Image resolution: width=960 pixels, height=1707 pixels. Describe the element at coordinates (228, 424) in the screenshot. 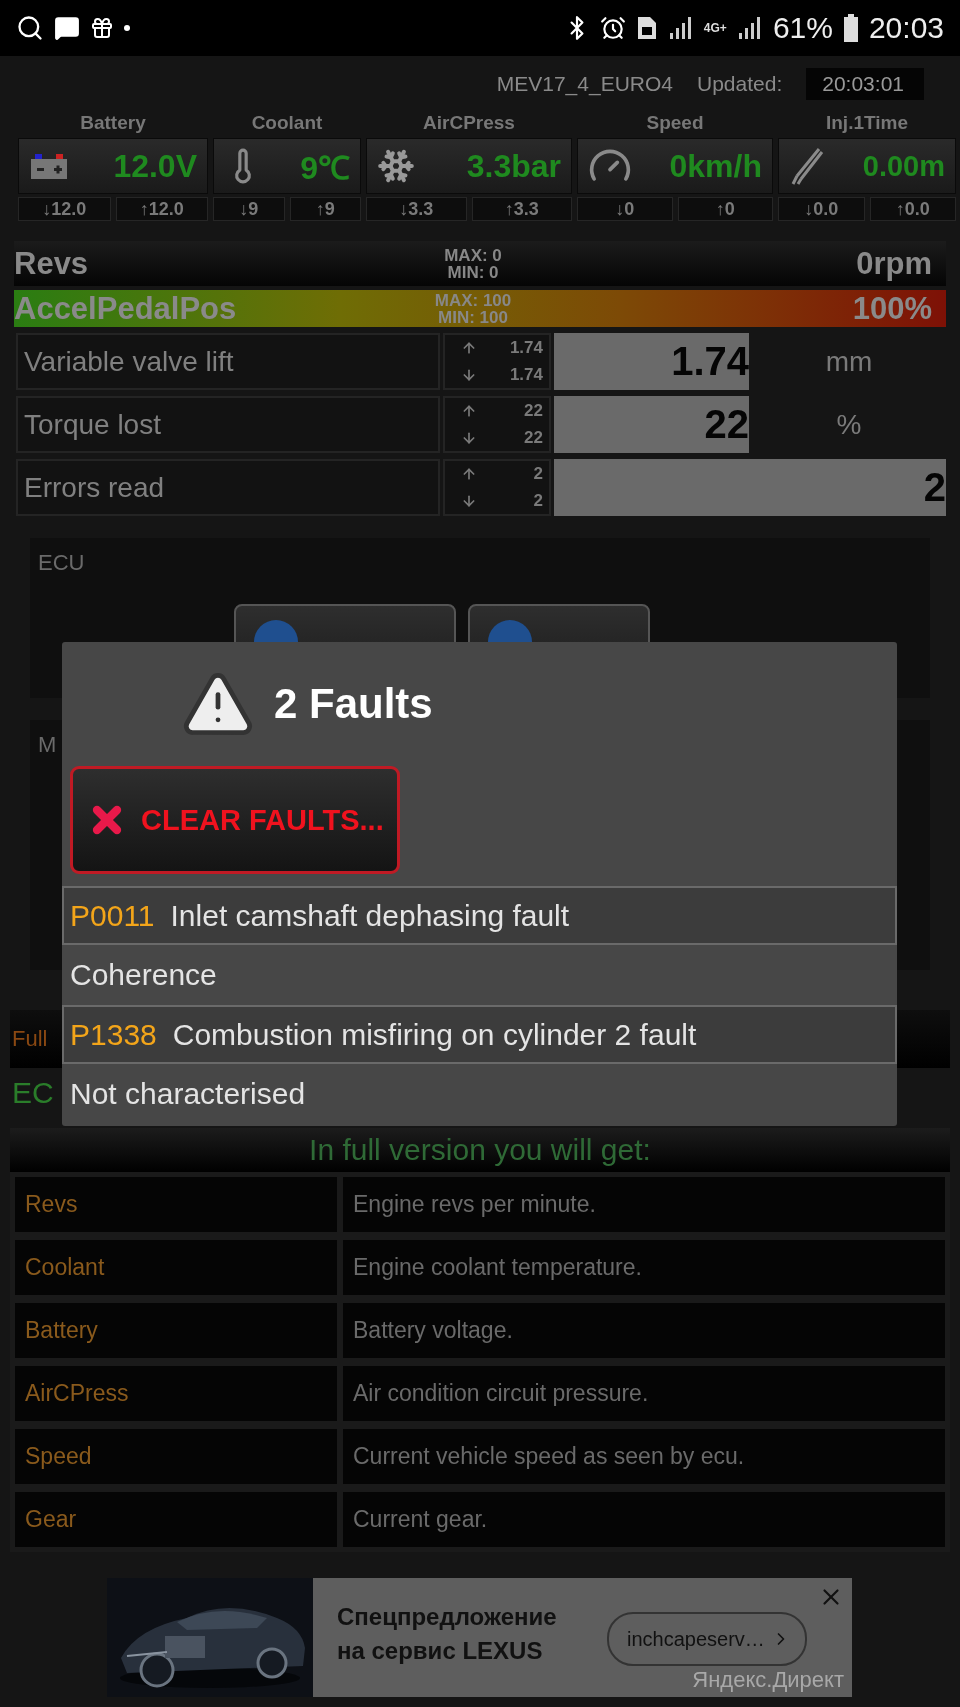

I see `param-label: Torque lost` at that location.